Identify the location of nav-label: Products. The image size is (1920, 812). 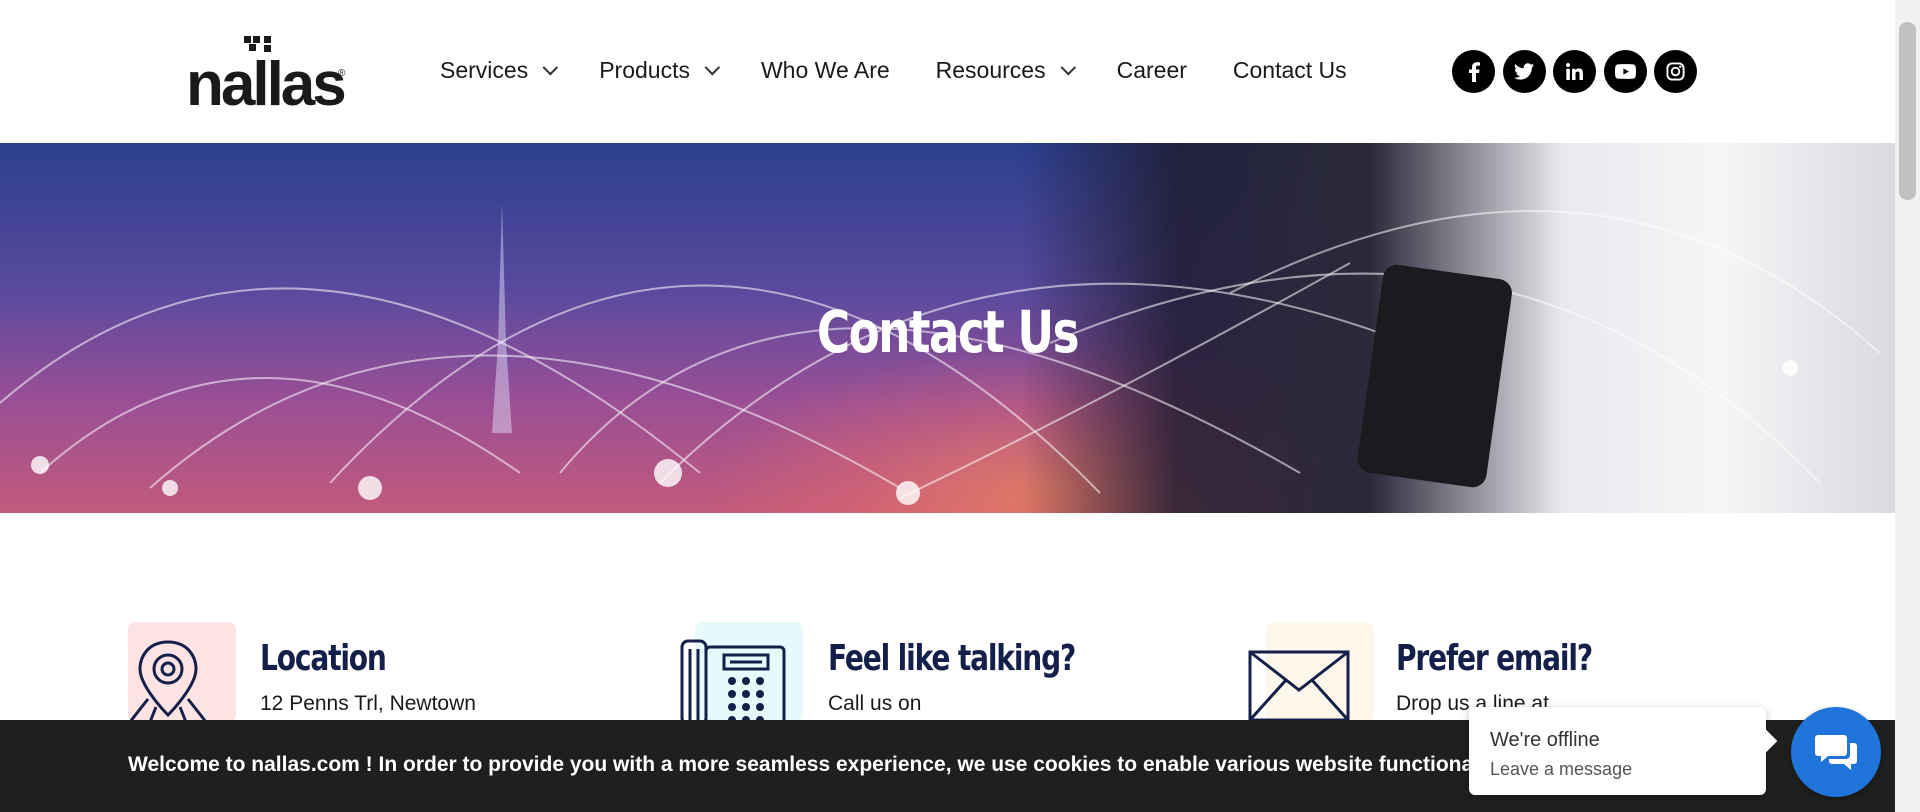
(644, 70).